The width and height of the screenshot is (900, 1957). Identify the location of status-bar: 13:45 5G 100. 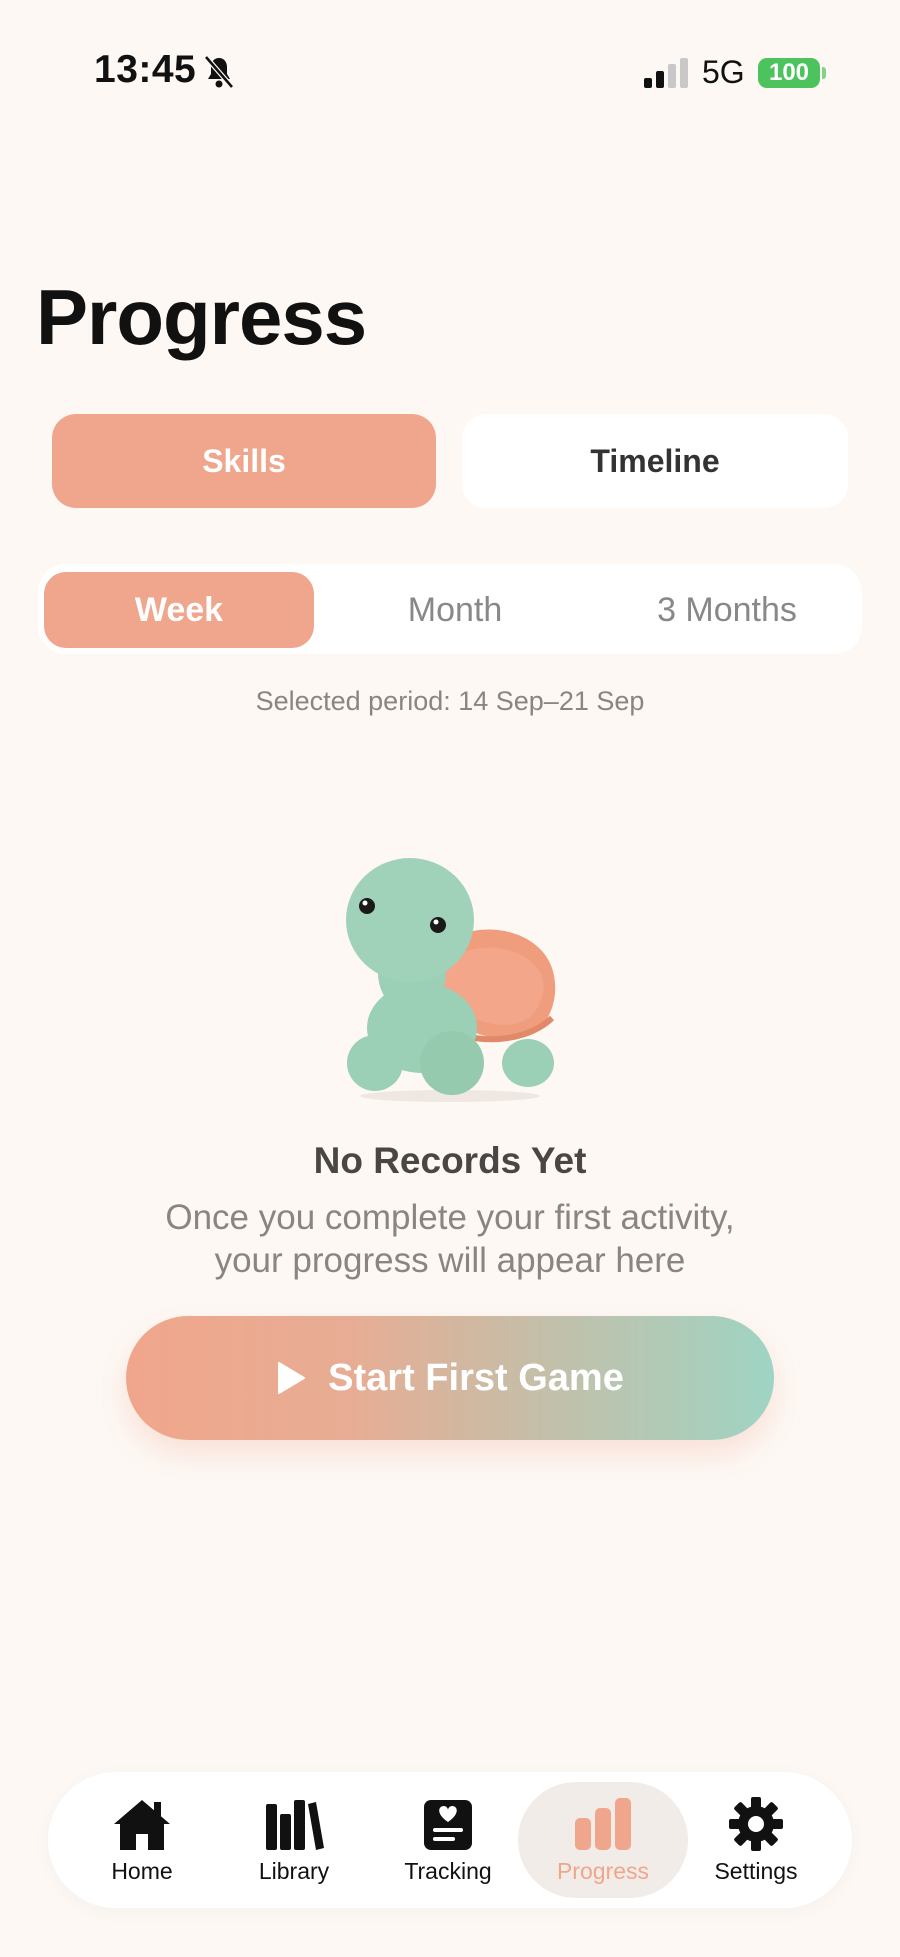
(450, 75).